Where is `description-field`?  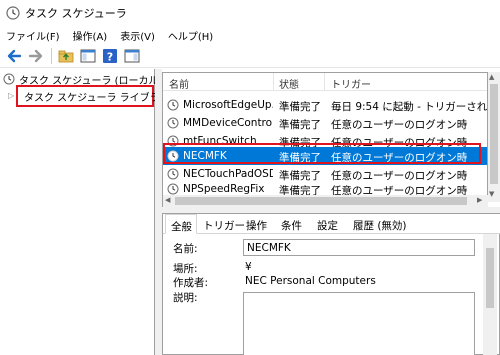 description-field is located at coordinates (359, 323).